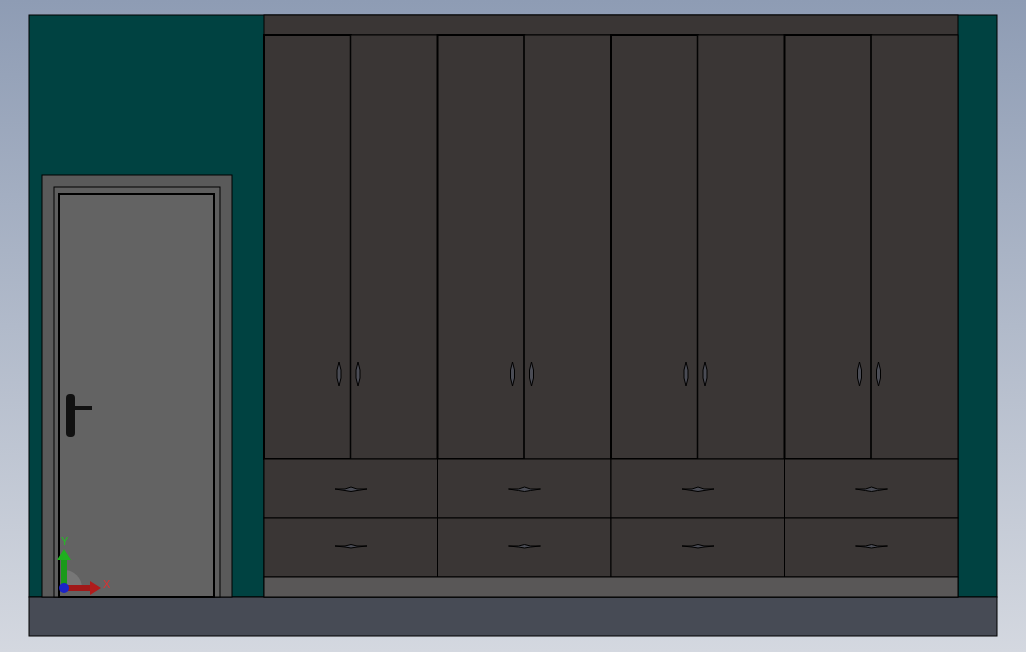  Describe the element at coordinates (79, 572) in the screenshot. I see `axis-triad-icon` at that location.